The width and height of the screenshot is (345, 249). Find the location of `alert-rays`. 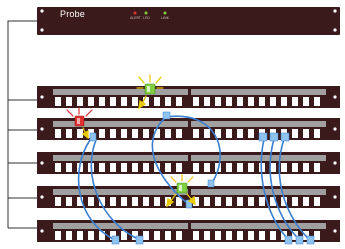

alert-rays is located at coordinates (79, 112).